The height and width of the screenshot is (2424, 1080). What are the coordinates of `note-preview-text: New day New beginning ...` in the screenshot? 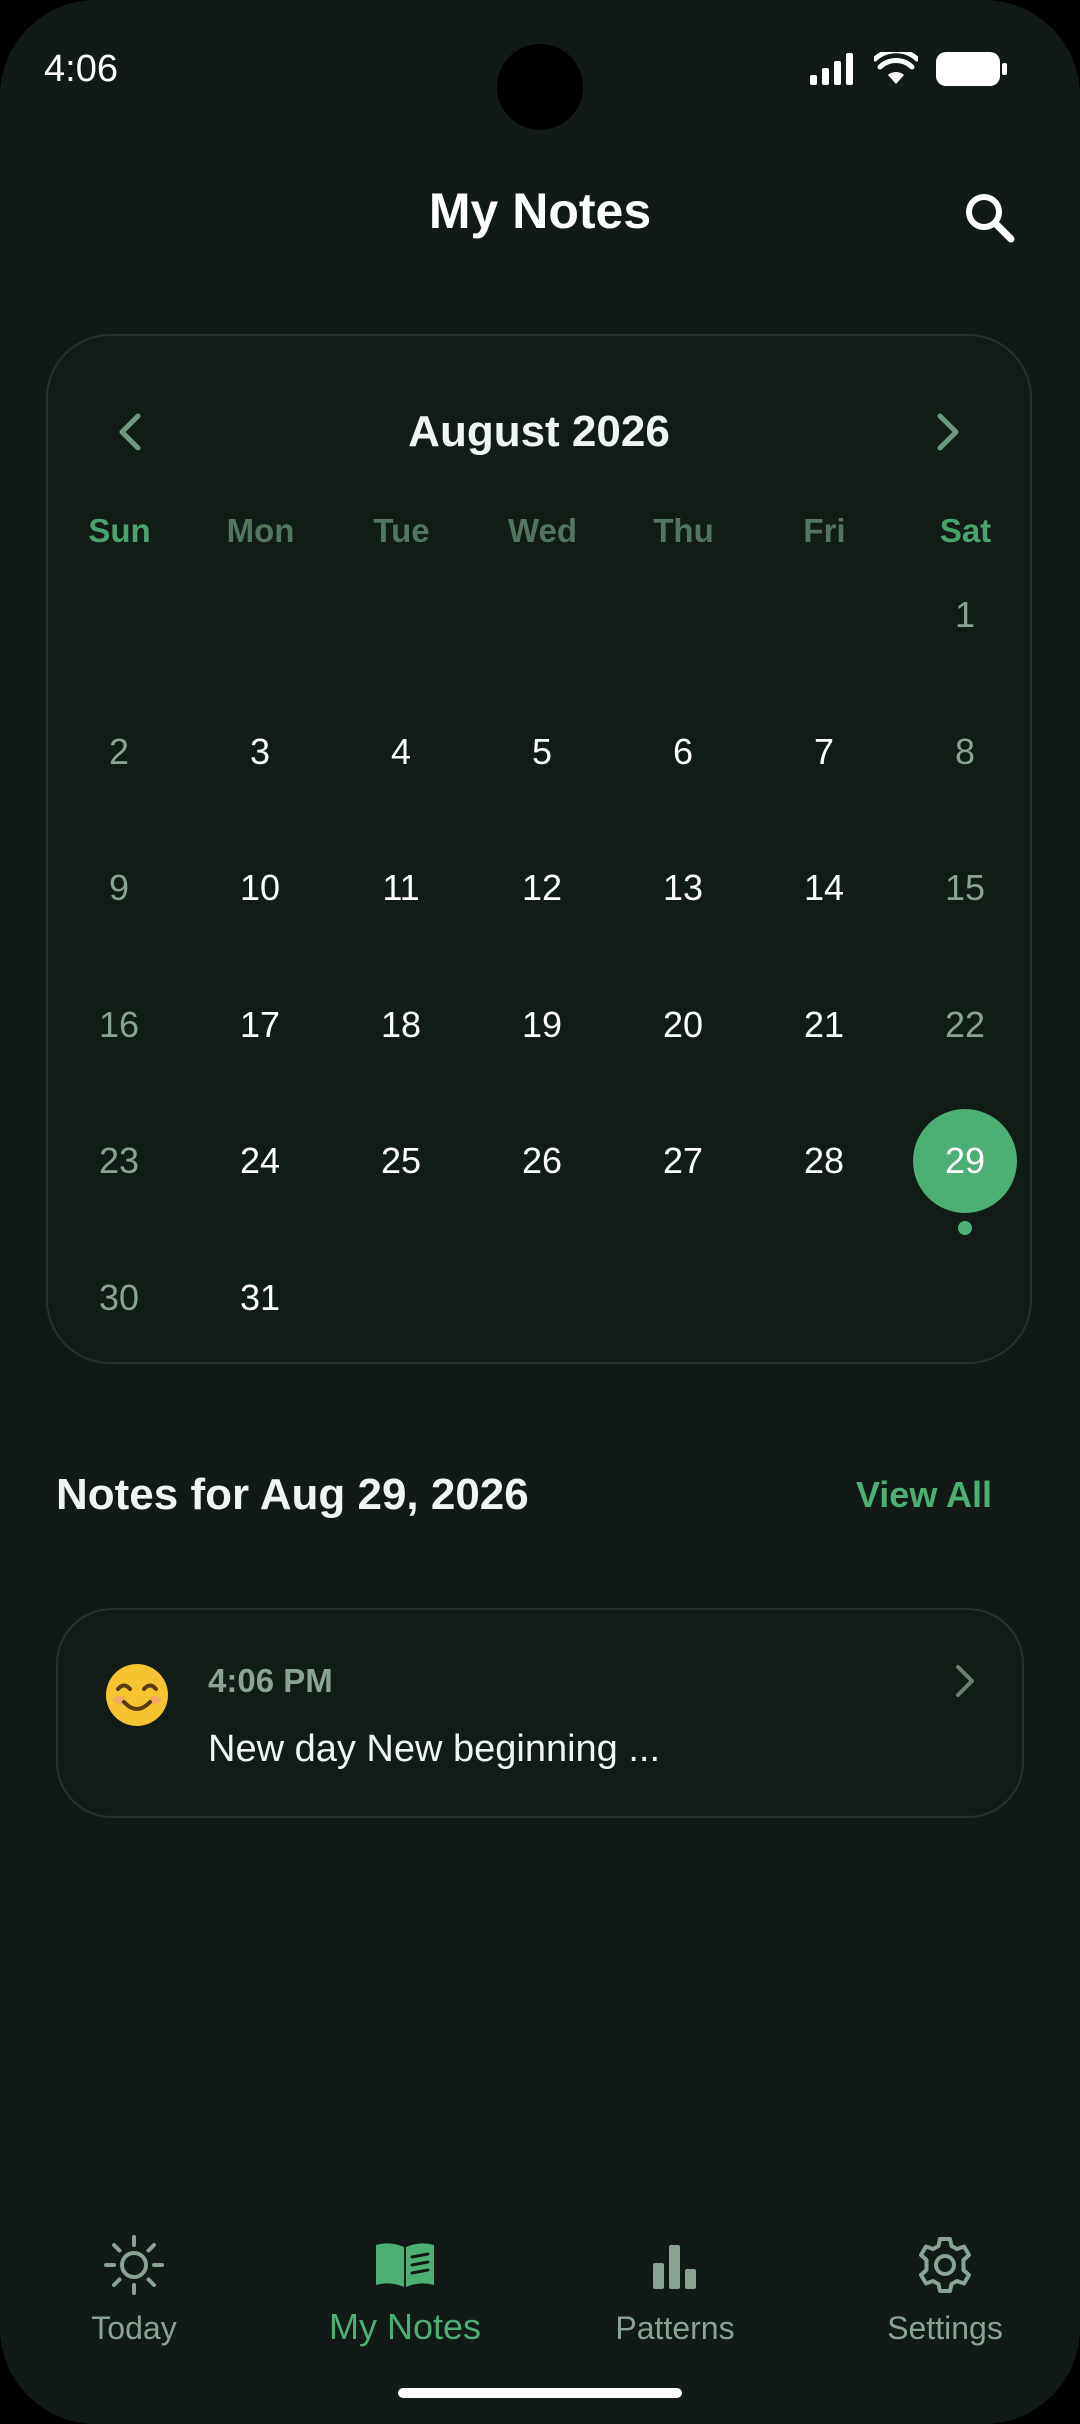 It's located at (434, 1749).